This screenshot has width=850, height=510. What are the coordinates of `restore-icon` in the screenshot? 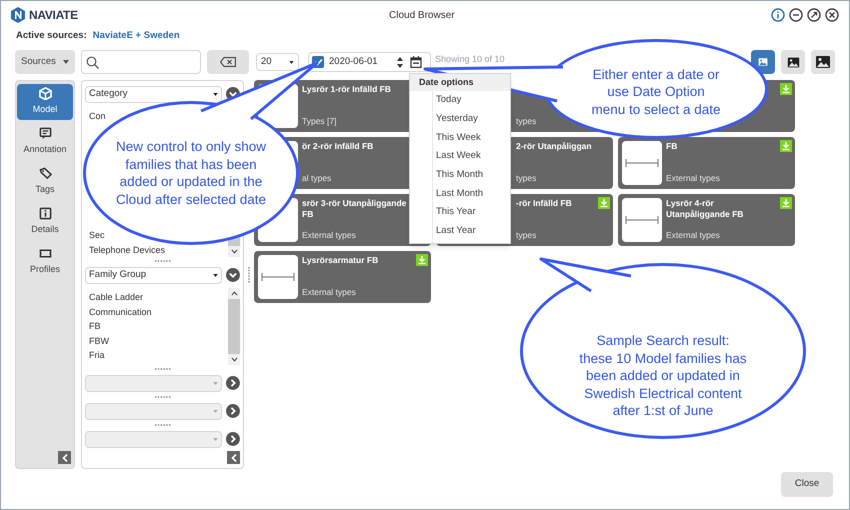 It's located at (814, 15).